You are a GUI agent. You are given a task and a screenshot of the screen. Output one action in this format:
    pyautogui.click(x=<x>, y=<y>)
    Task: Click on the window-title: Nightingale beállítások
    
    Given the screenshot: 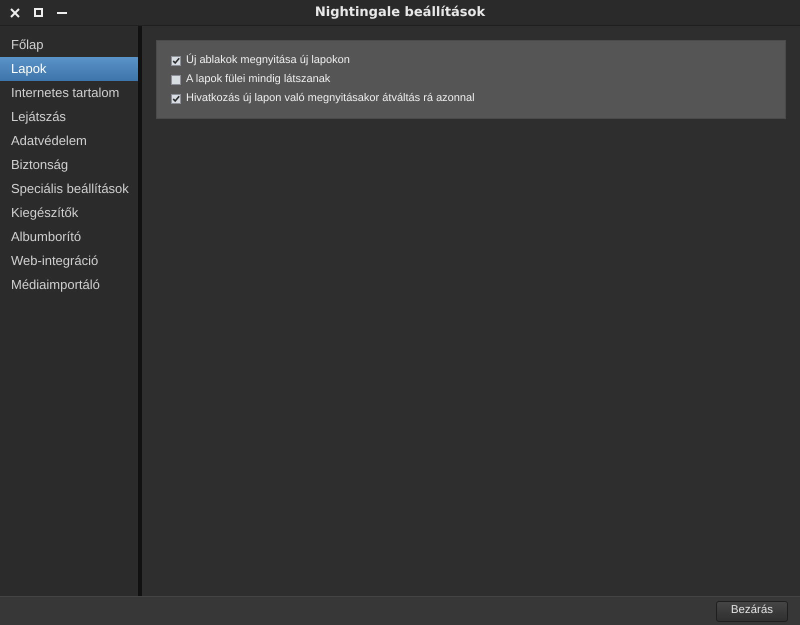 What is the action you would take?
    pyautogui.click(x=400, y=13)
    